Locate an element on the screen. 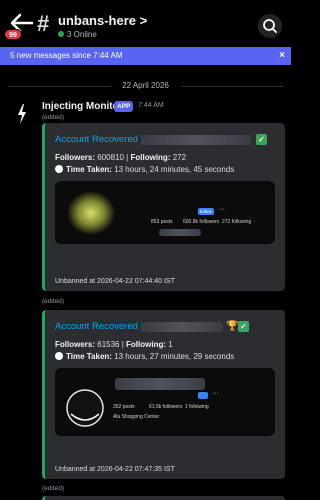 The height and width of the screenshot is (500, 320). channel-title: unbans-here > is located at coordinates (102, 20).